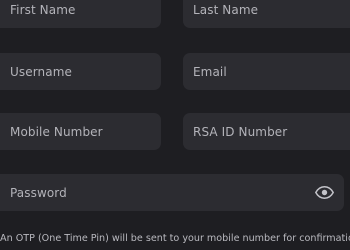  Describe the element at coordinates (56, 131) in the screenshot. I see `mobile-number-placeholder: Mobile Number` at that location.